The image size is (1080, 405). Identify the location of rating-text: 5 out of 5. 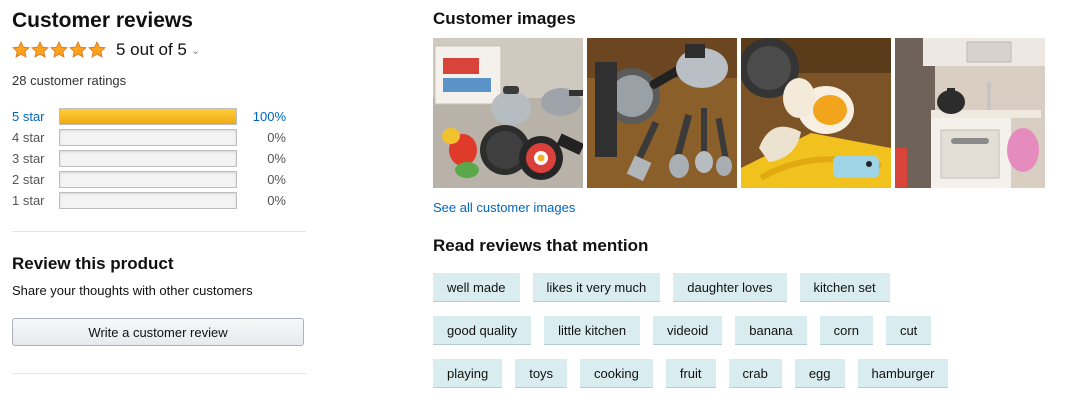
(151, 49).